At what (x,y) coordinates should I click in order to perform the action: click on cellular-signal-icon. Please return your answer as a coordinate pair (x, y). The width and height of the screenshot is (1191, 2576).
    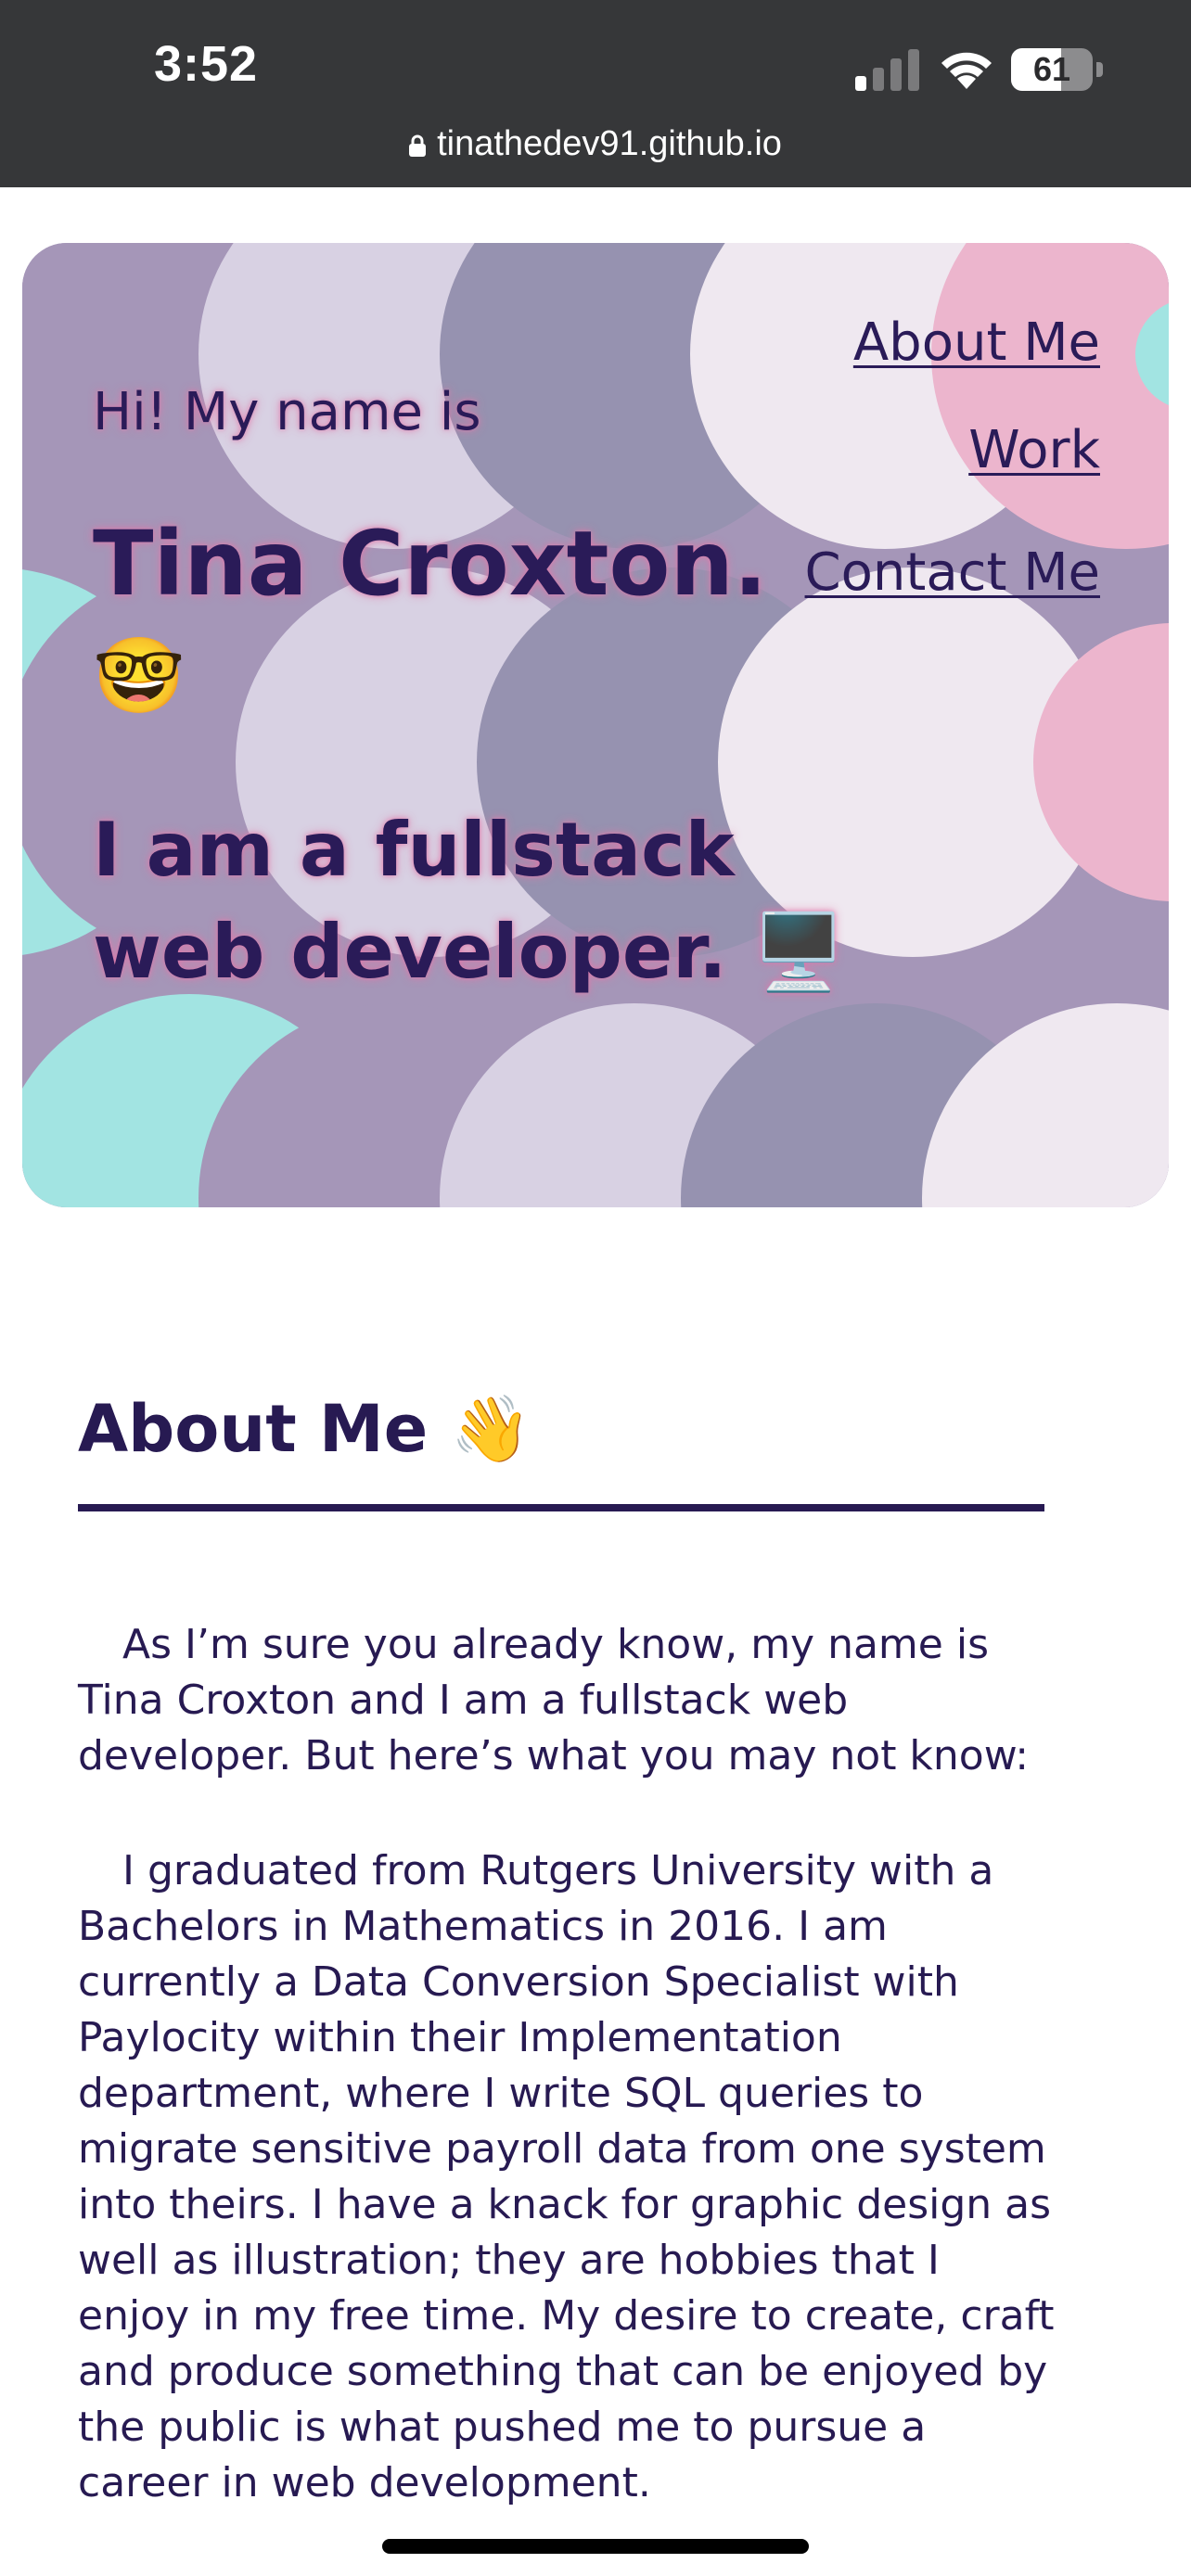
    Looking at the image, I should click on (887, 70).